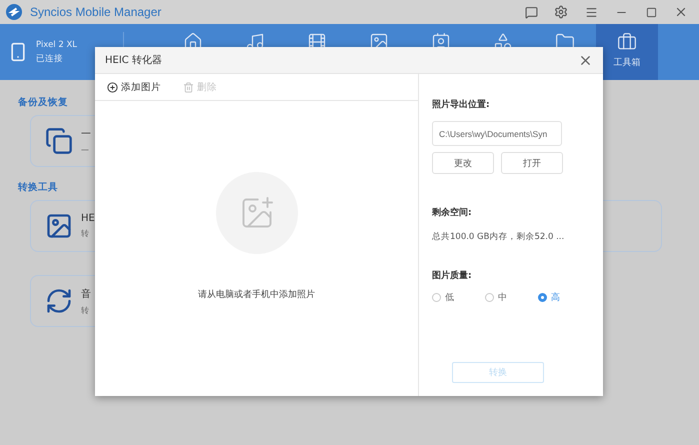 The height and width of the screenshot is (445, 699). Describe the element at coordinates (96, 12) in the screenshot. I see `app-title: Syncios Mobile Manager` at that location.